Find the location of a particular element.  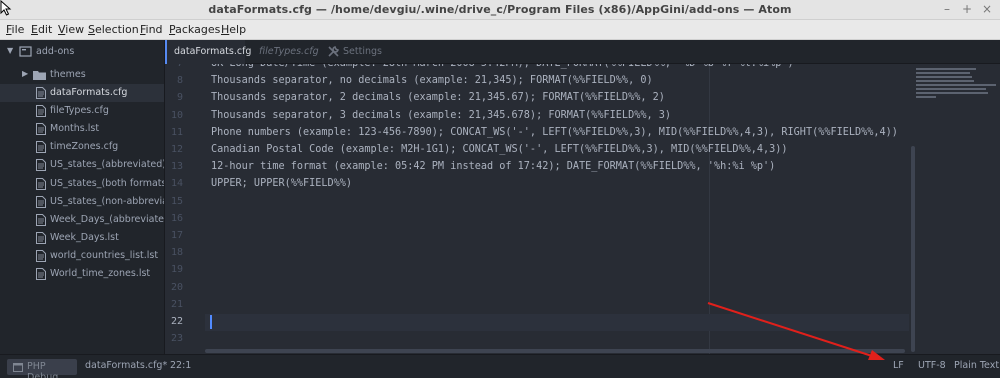

status-line-ending: LF is located at coordinates (898, 365).